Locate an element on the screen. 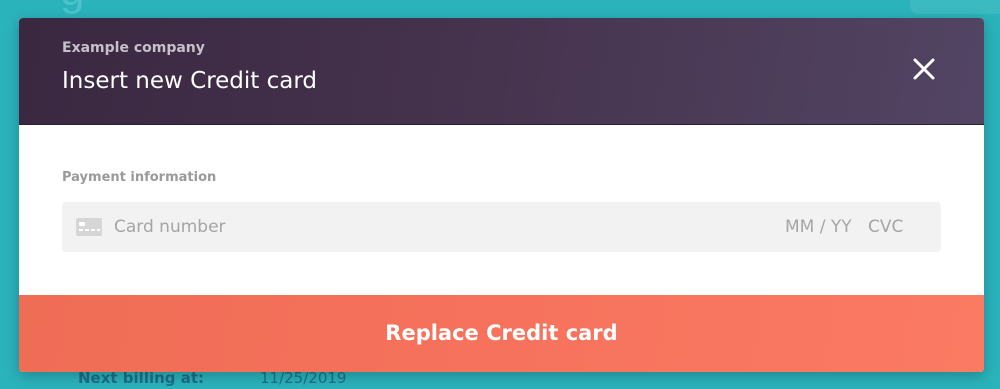 This screenshot has width=1000, height=389. close-icon is located at coordinates (924, 69).